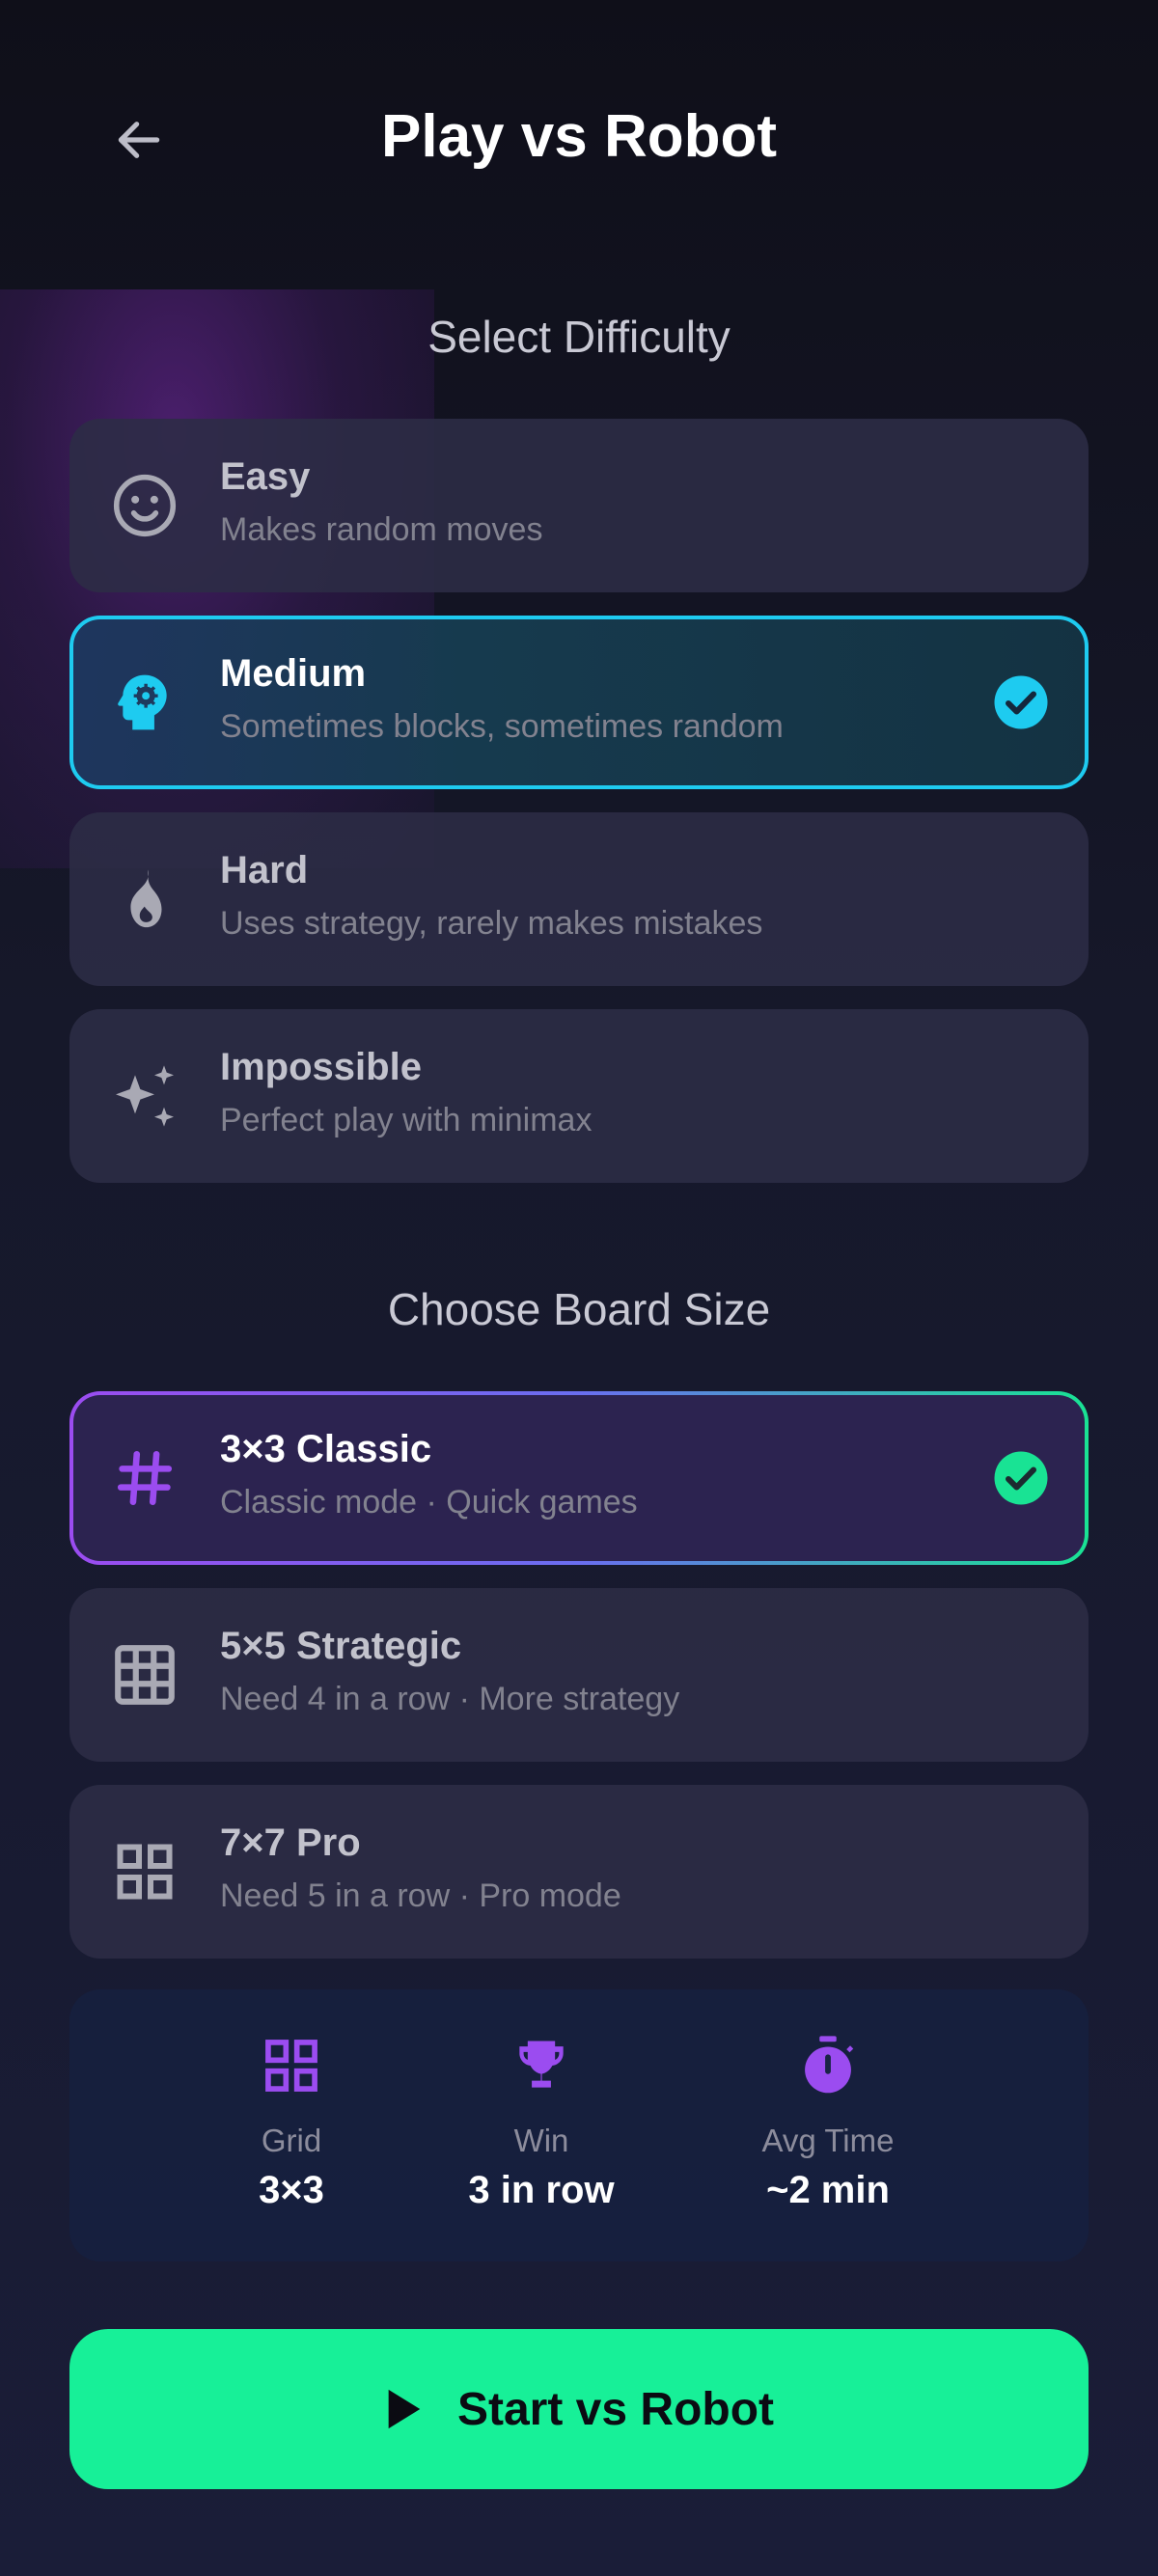  I want to click on smiley-face-icon, so click(144, 506).